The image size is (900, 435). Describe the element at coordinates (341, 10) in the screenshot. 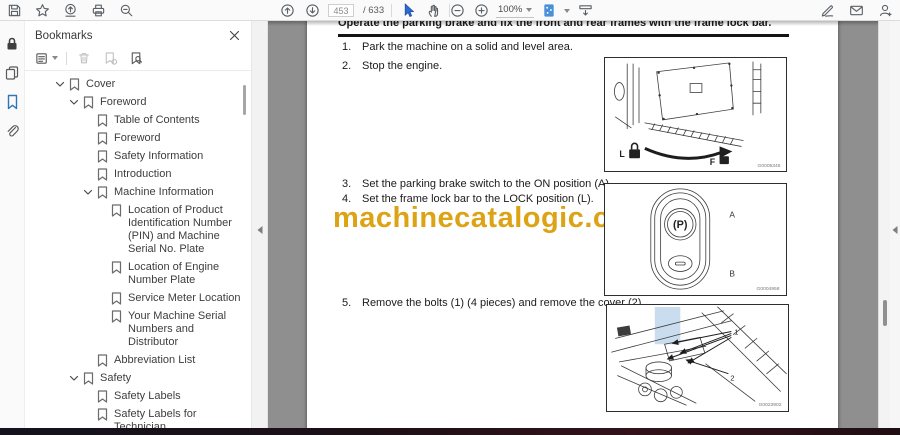

I see `page-number-input: 453` at that location.